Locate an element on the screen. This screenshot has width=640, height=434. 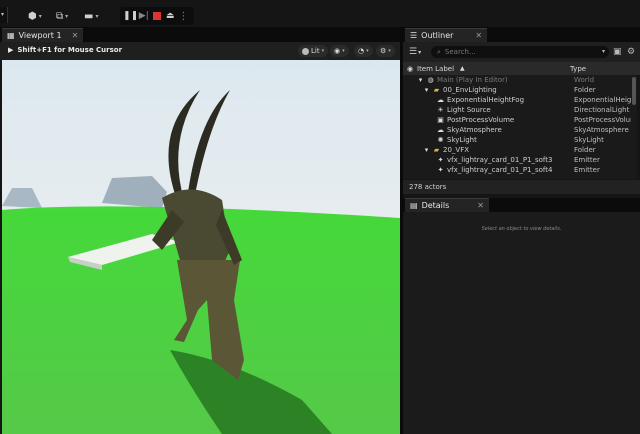
settings-button: ⚙ ▾ is located at coordinates (385, 51).